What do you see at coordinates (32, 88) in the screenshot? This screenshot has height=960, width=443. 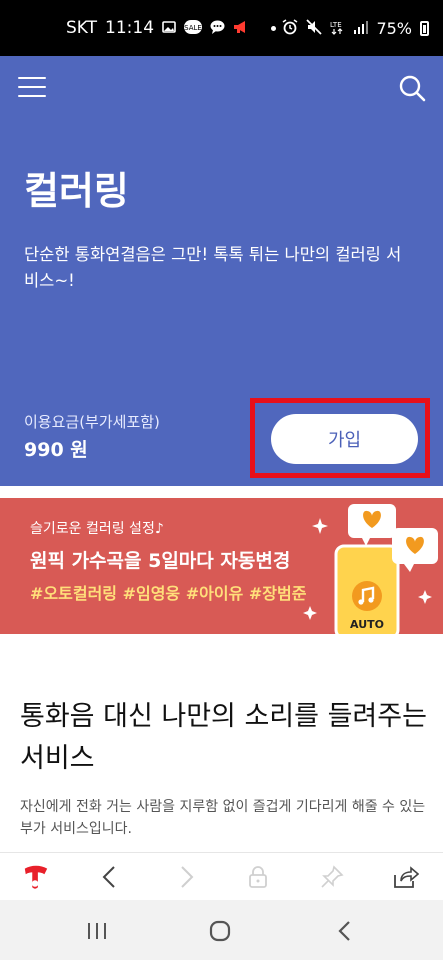 I see `menu-icon` at bounding box center [32, 88].